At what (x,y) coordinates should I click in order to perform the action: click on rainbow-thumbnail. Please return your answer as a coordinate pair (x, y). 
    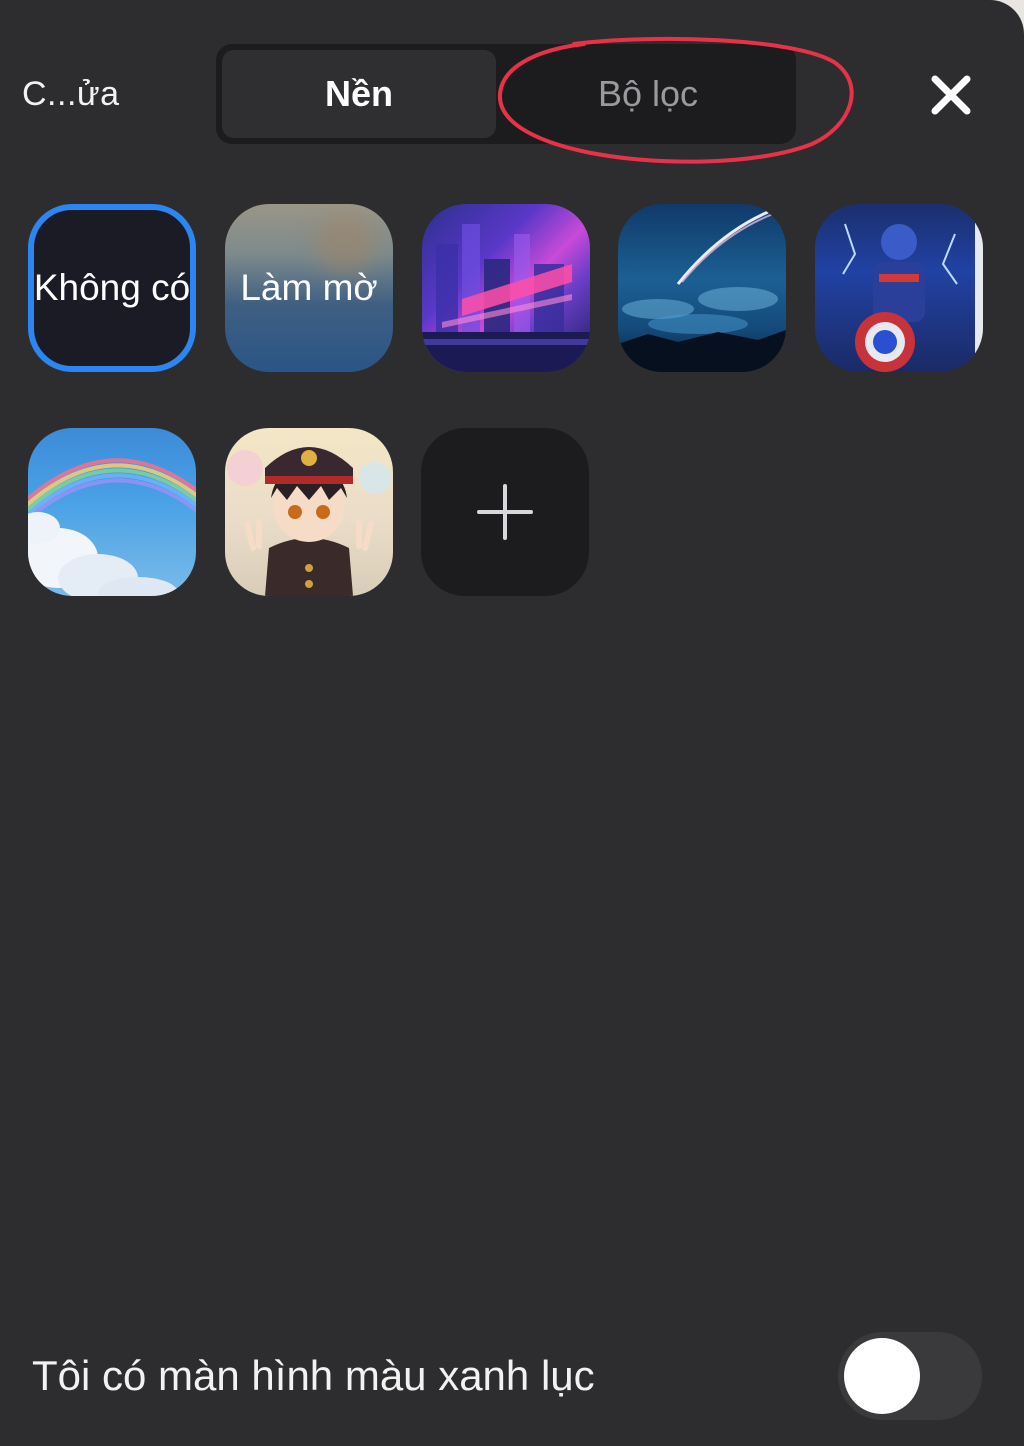
    Looking at the image, I should click on (112, 527).